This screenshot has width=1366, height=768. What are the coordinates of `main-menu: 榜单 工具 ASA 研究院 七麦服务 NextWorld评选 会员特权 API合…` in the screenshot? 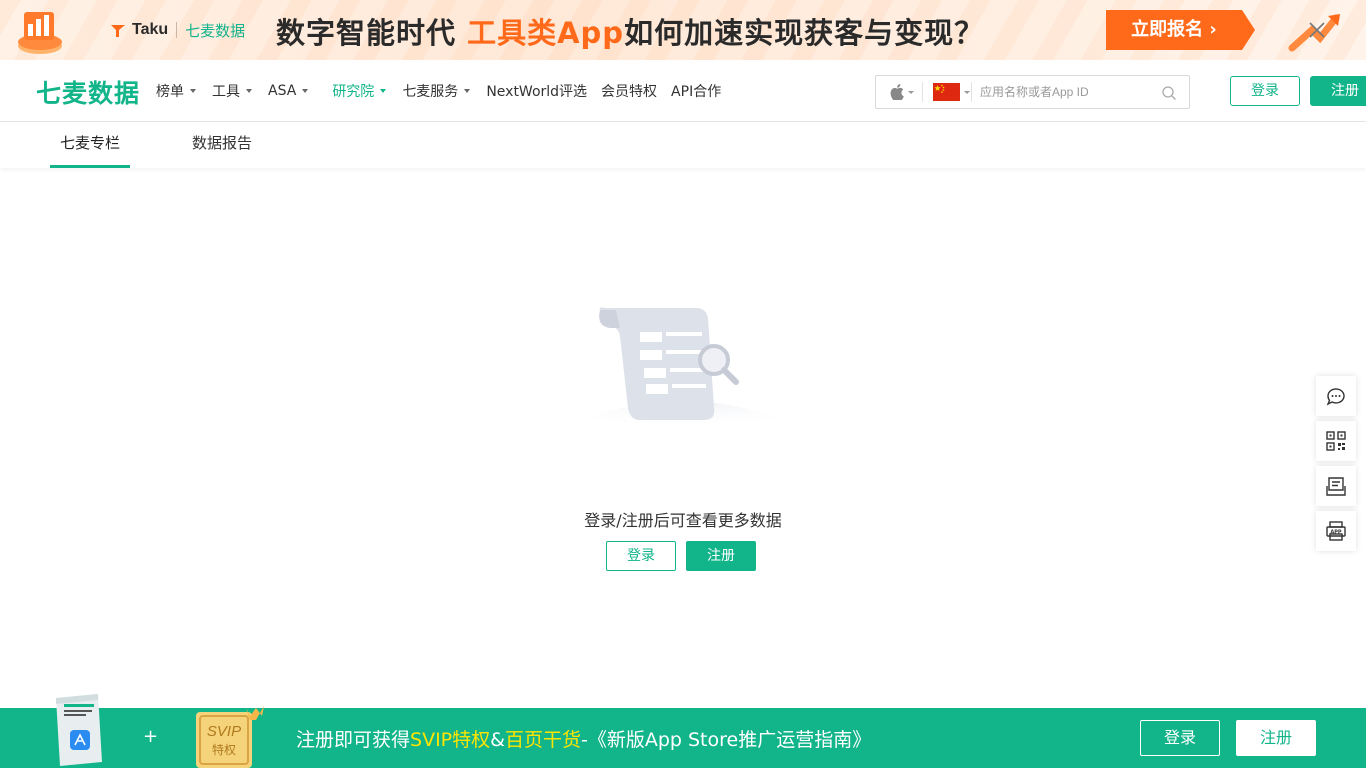 It's located at (445, 91).